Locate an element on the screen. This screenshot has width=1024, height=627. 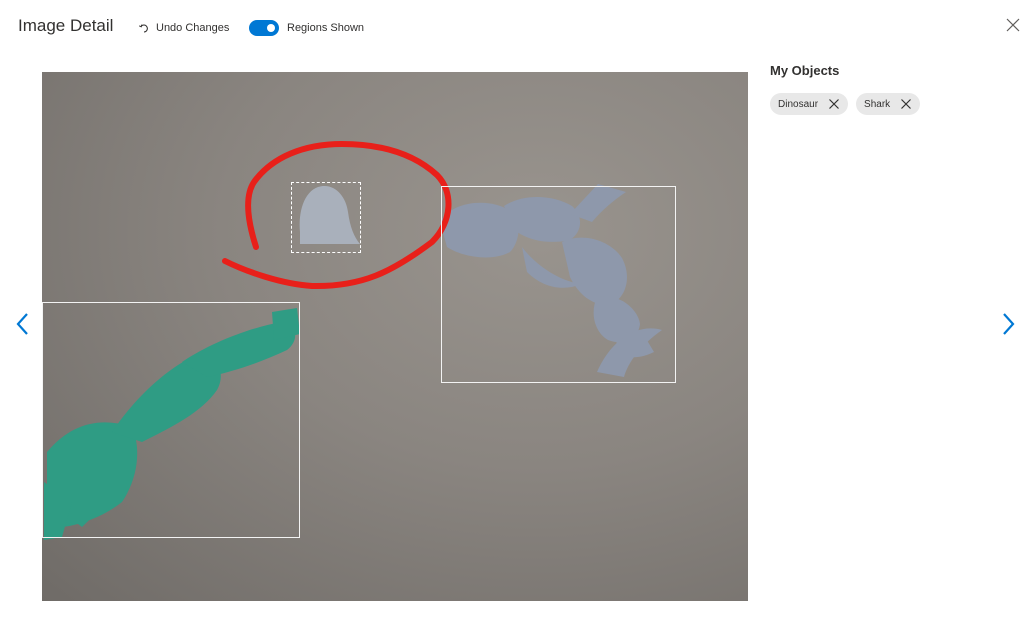
regions-shown-toggle is located at coordinates (264, 28).